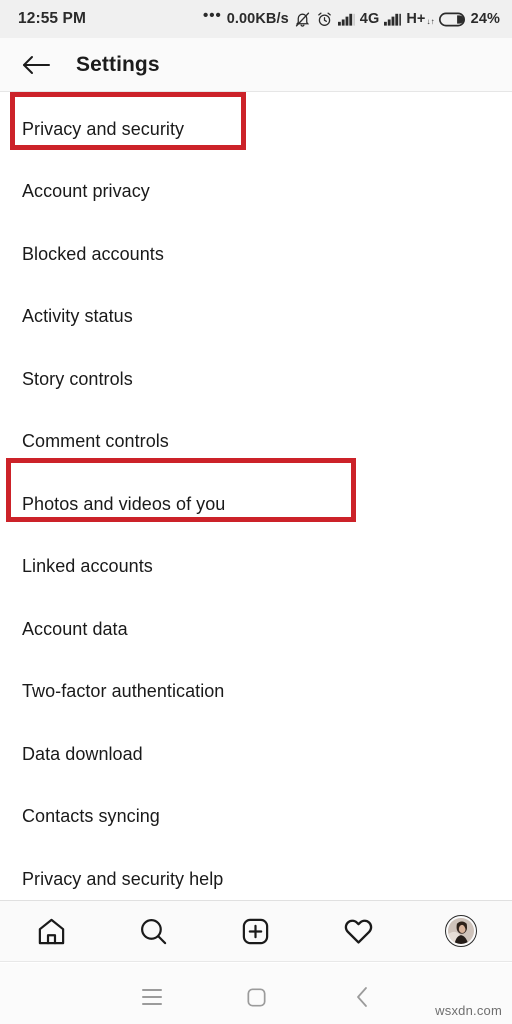  What do you see at coordinates (256, 442) in the screenshot?
I see `list-item-comment-controls: Comment controls` at bounding box center [256, 442].